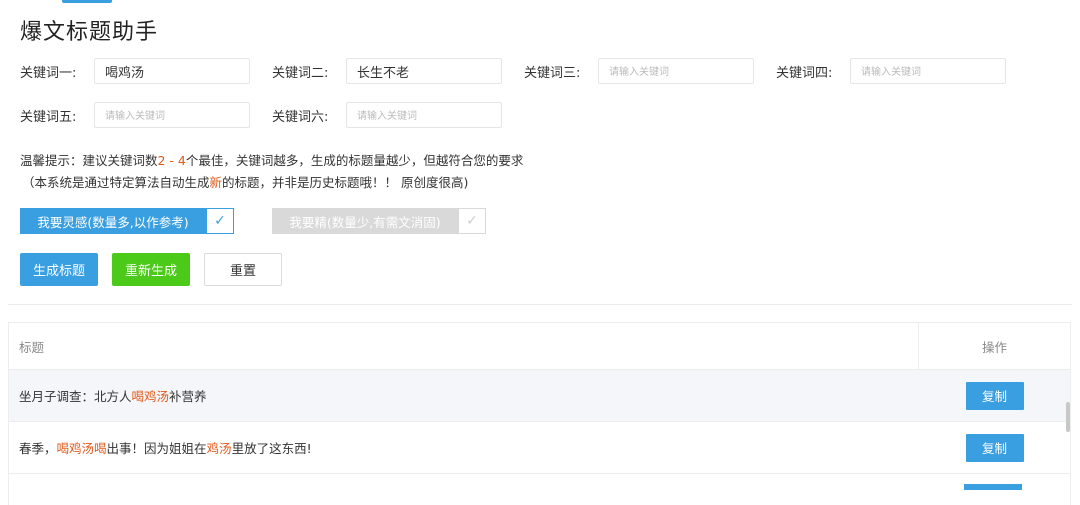  I want to click on title-text: 里放了这东西!, so click(271, 448).